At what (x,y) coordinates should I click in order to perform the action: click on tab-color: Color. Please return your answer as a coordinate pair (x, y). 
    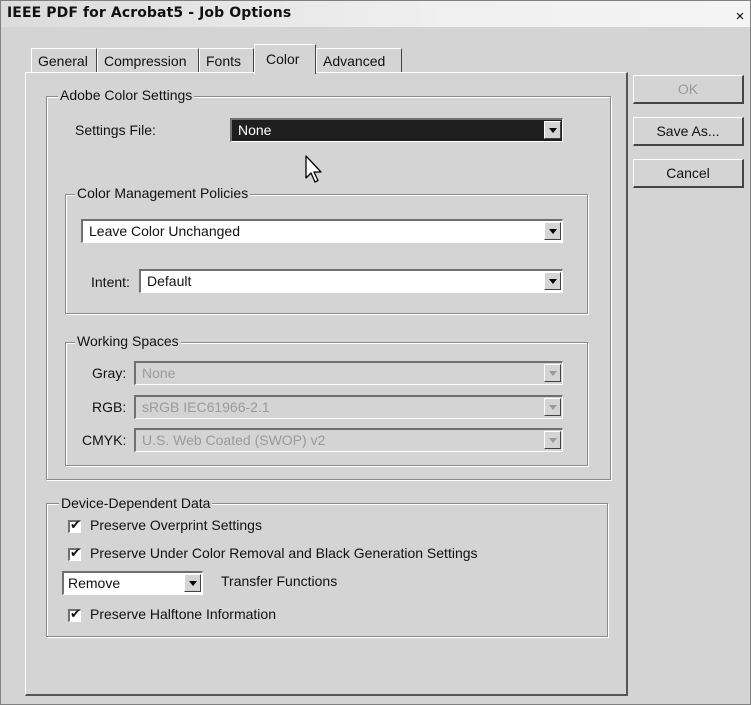
    Looking at the image, I should click on (285, 59).